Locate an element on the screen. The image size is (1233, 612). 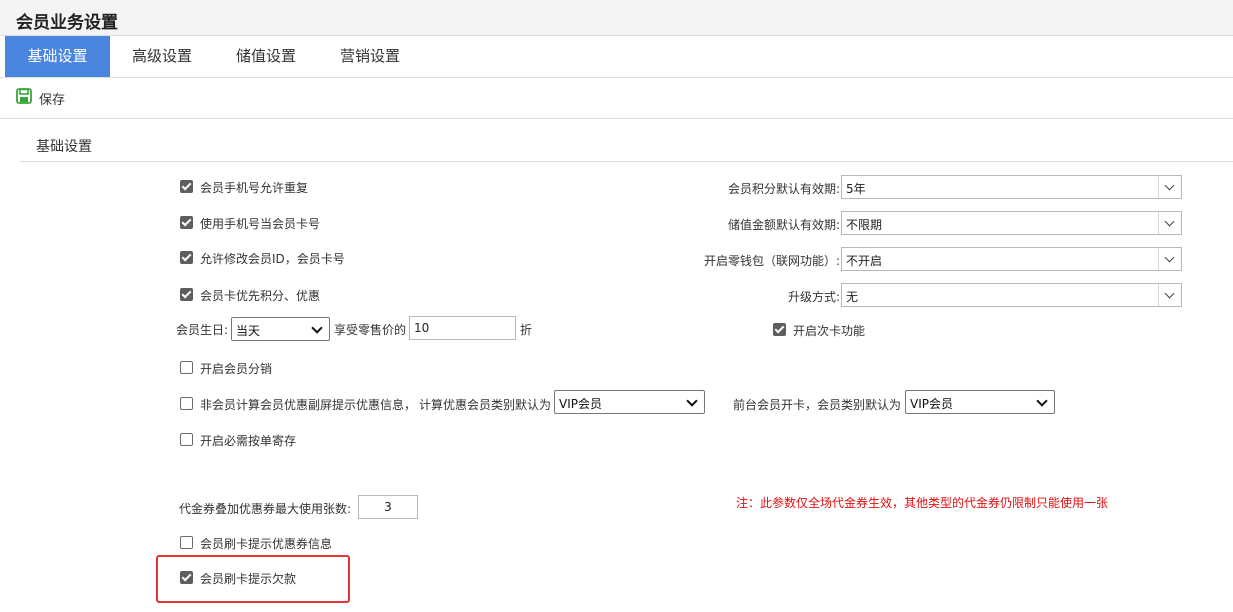
save-label: 保存 is located at coordinates (52, 100).